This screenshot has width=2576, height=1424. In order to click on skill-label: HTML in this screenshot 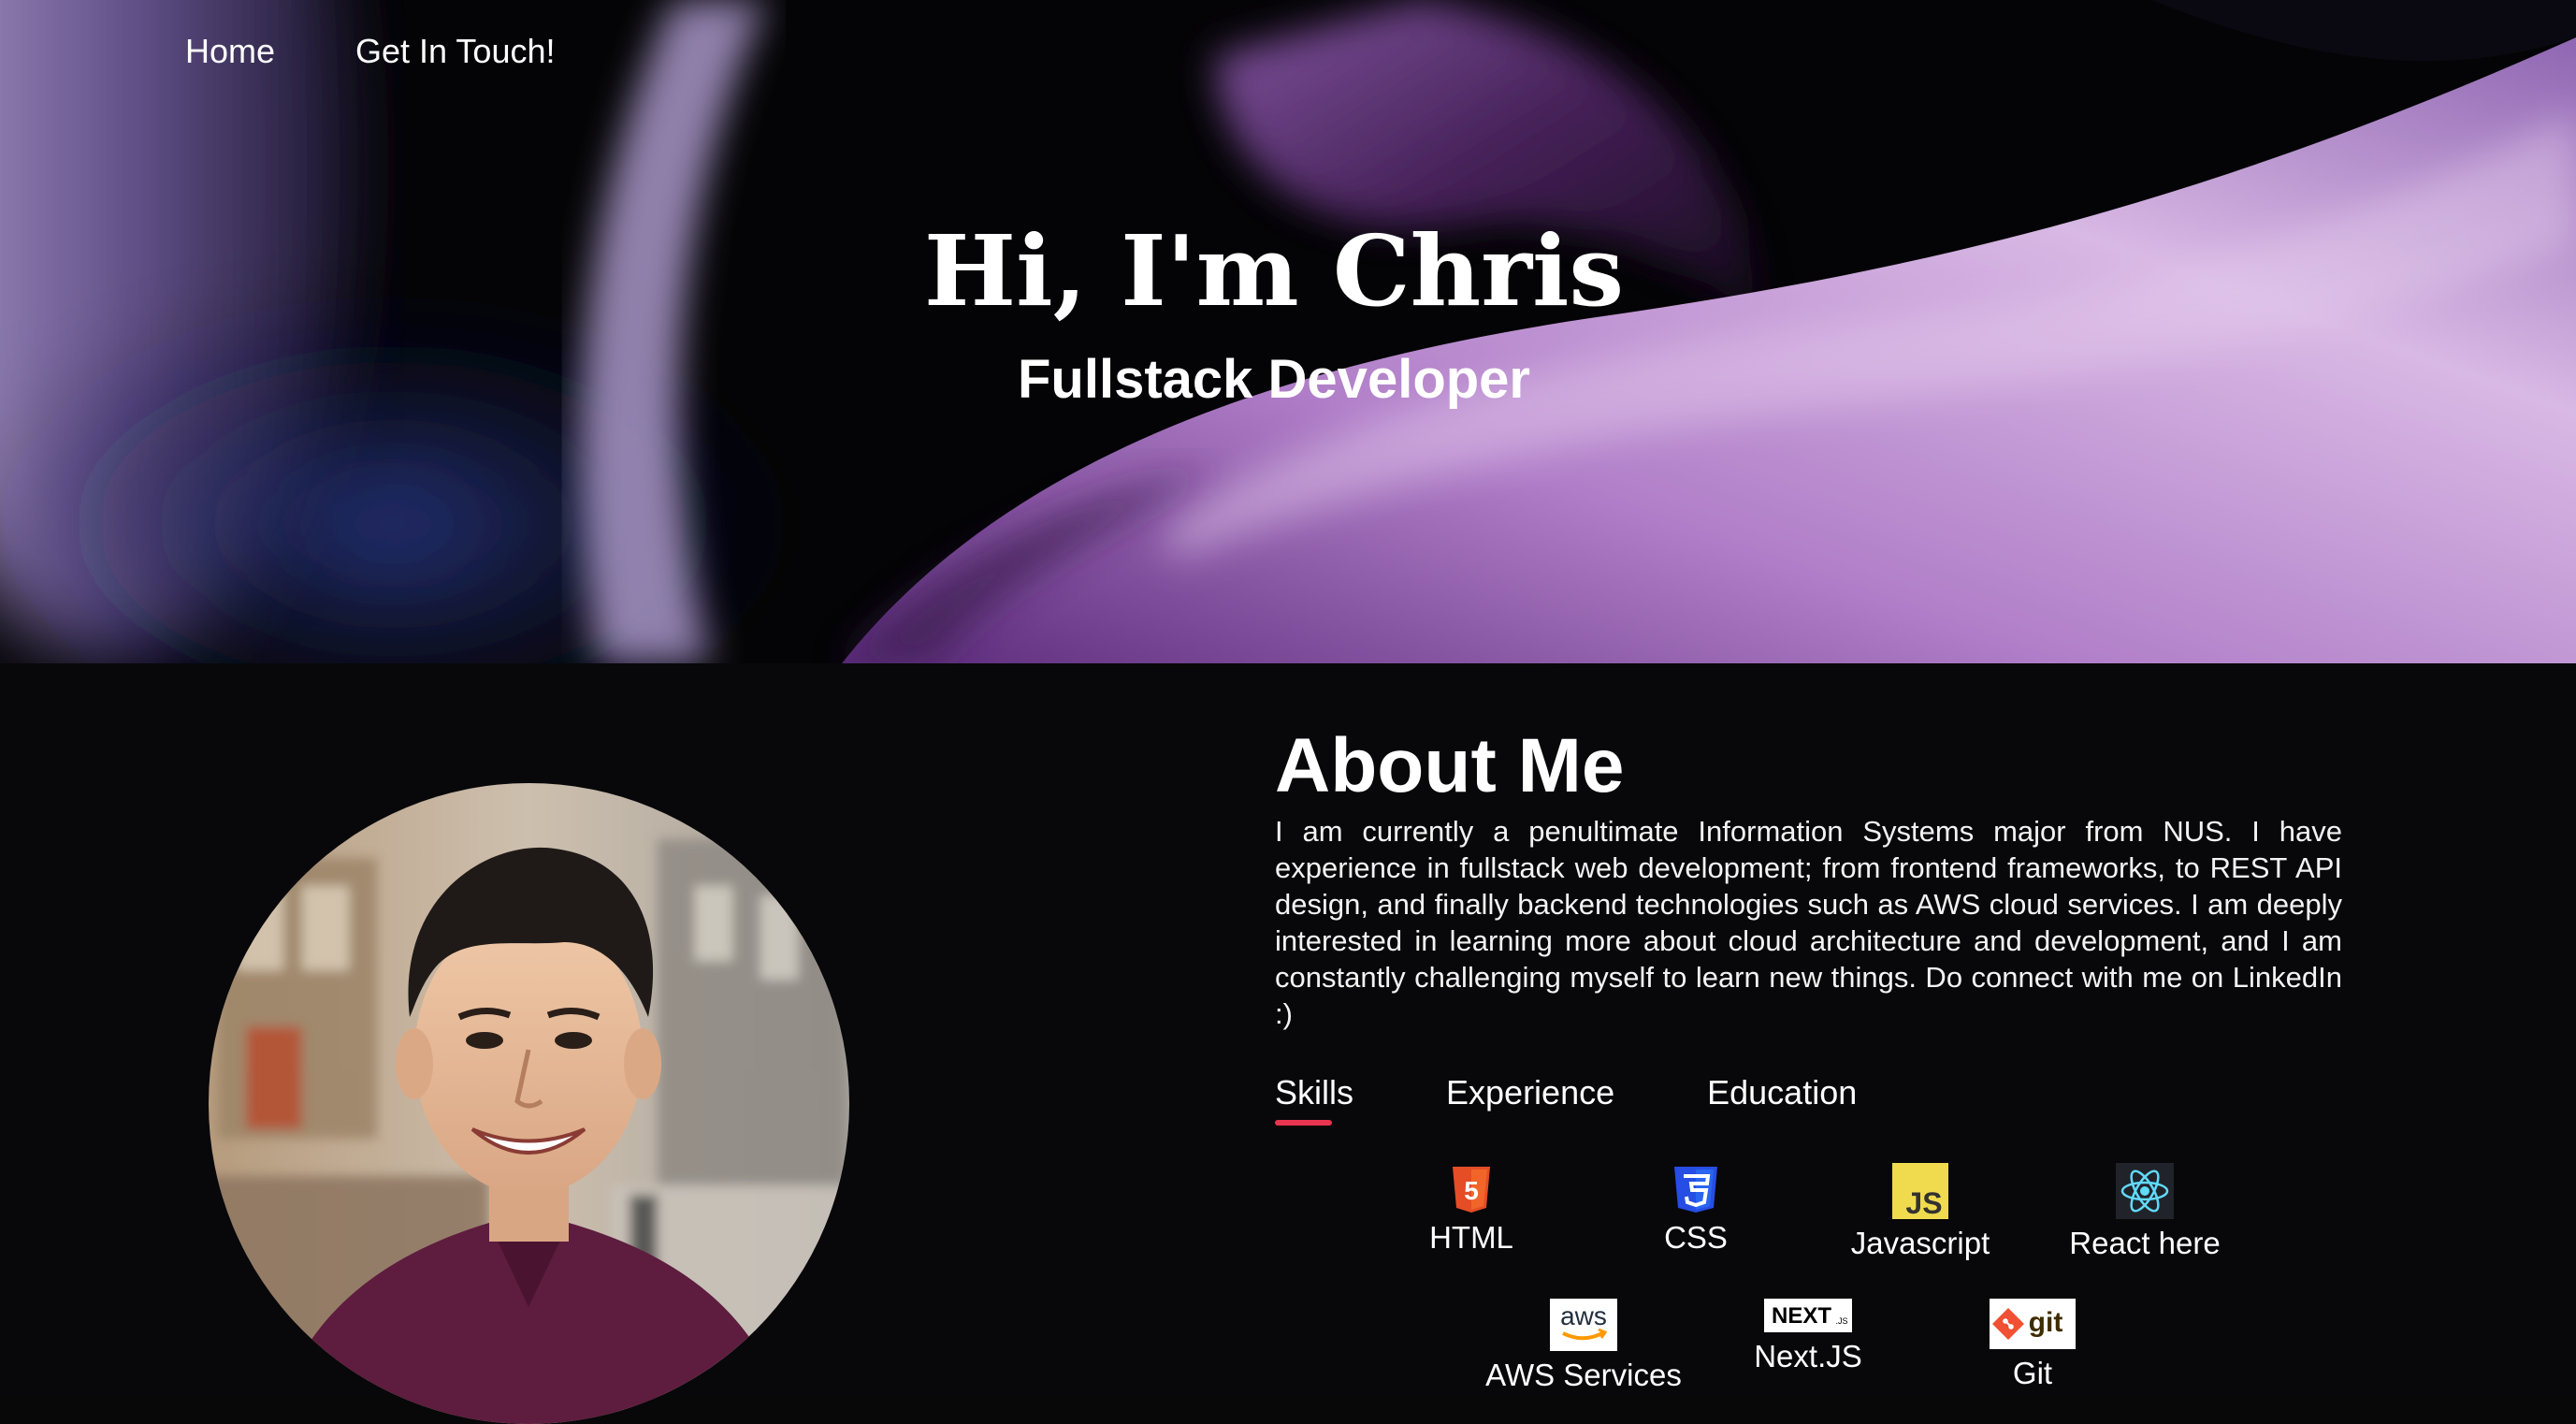, I will do `click(1471, 1237)`.